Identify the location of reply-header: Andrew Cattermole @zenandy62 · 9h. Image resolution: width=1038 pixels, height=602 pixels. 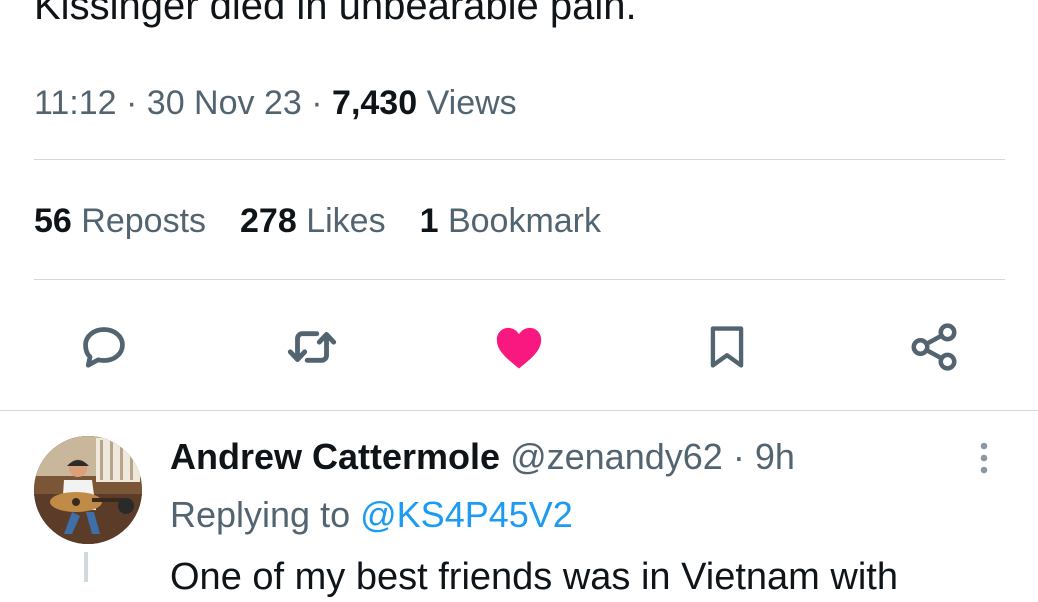
(482, 457).